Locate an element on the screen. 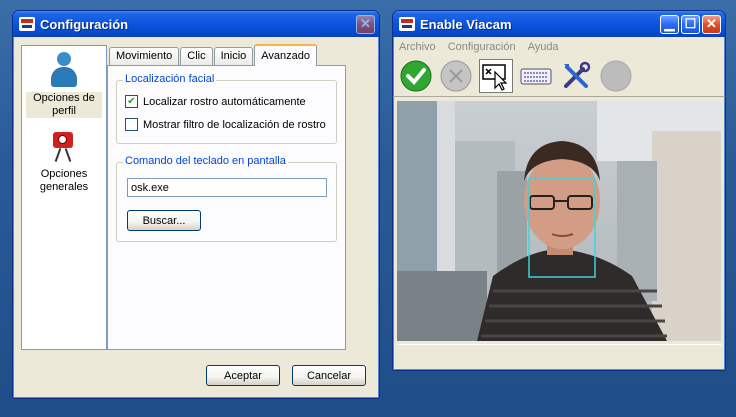  person-icon is located at coordinates (64, 70).